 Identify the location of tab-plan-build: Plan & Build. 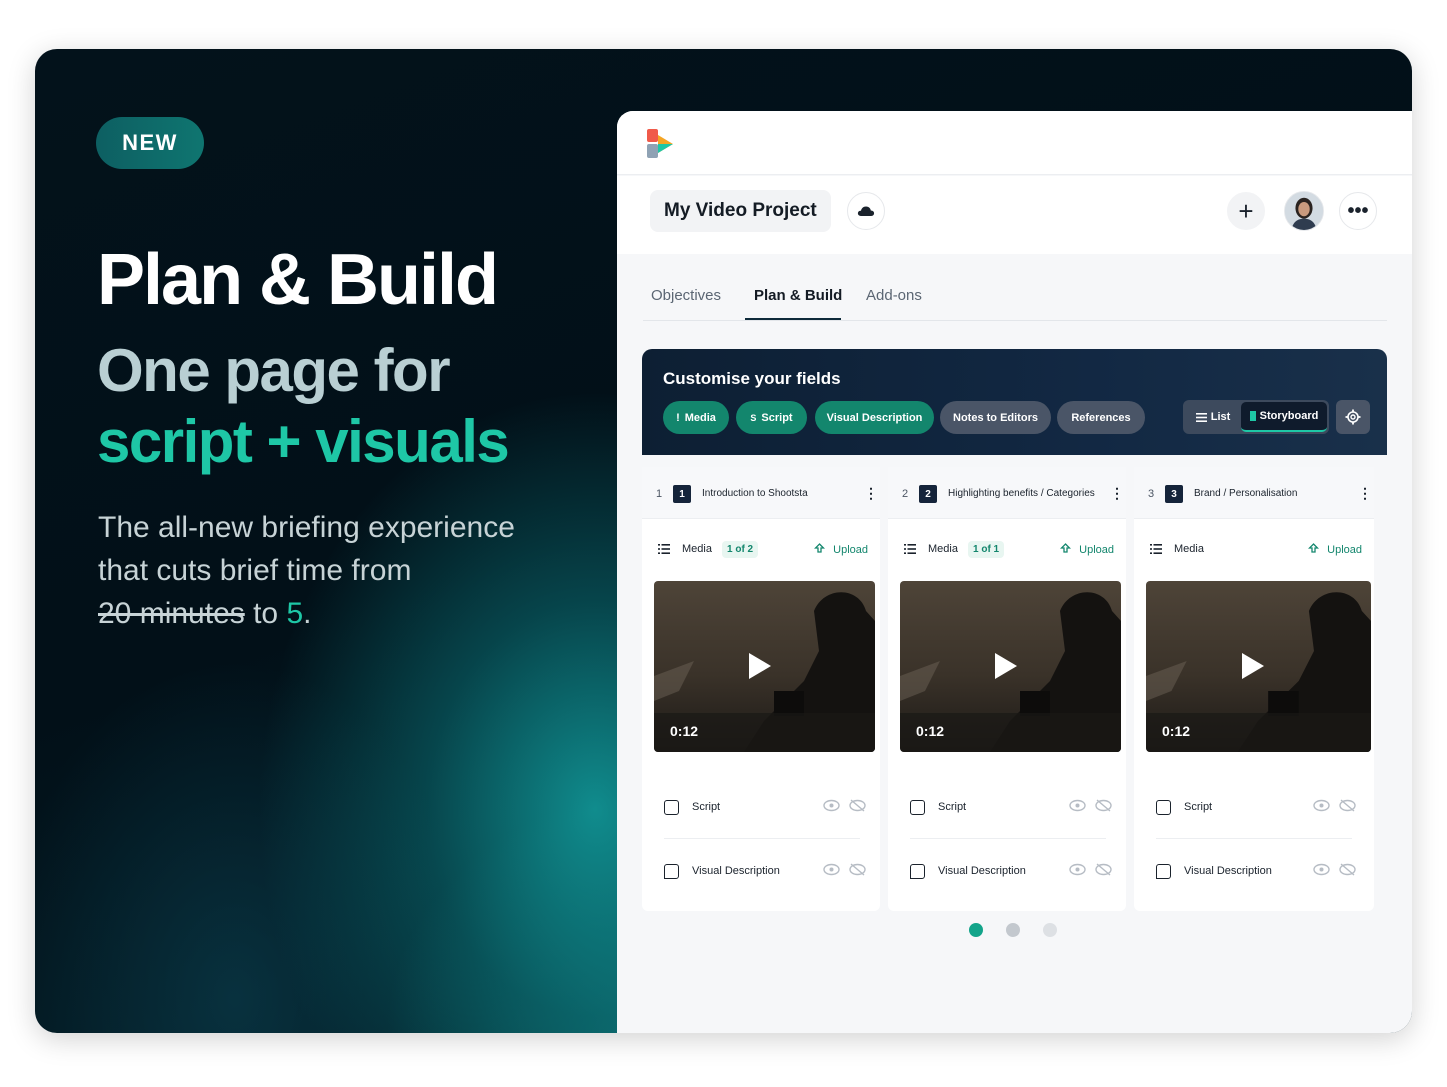
(798, 295).